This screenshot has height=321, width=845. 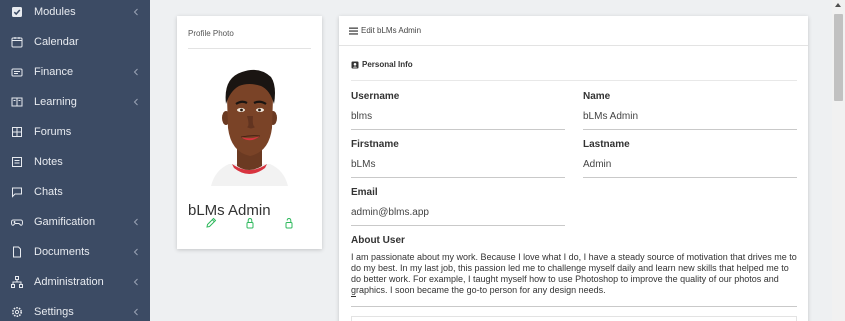 I want to click on sidebar-item-label: Chats, so click(x=48, y=192).